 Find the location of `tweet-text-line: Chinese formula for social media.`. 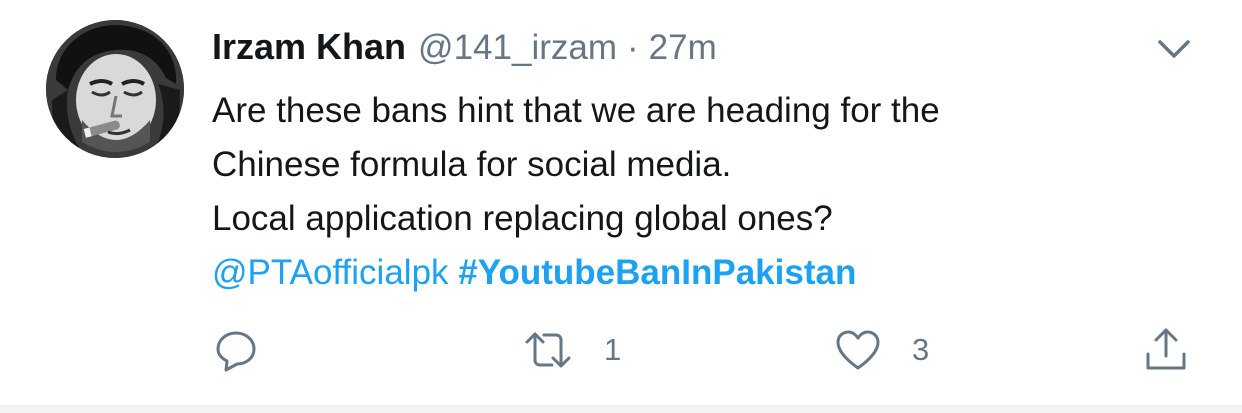

tweet-text-line: Chinese formula for social media. is located at coordinates (472, 164).